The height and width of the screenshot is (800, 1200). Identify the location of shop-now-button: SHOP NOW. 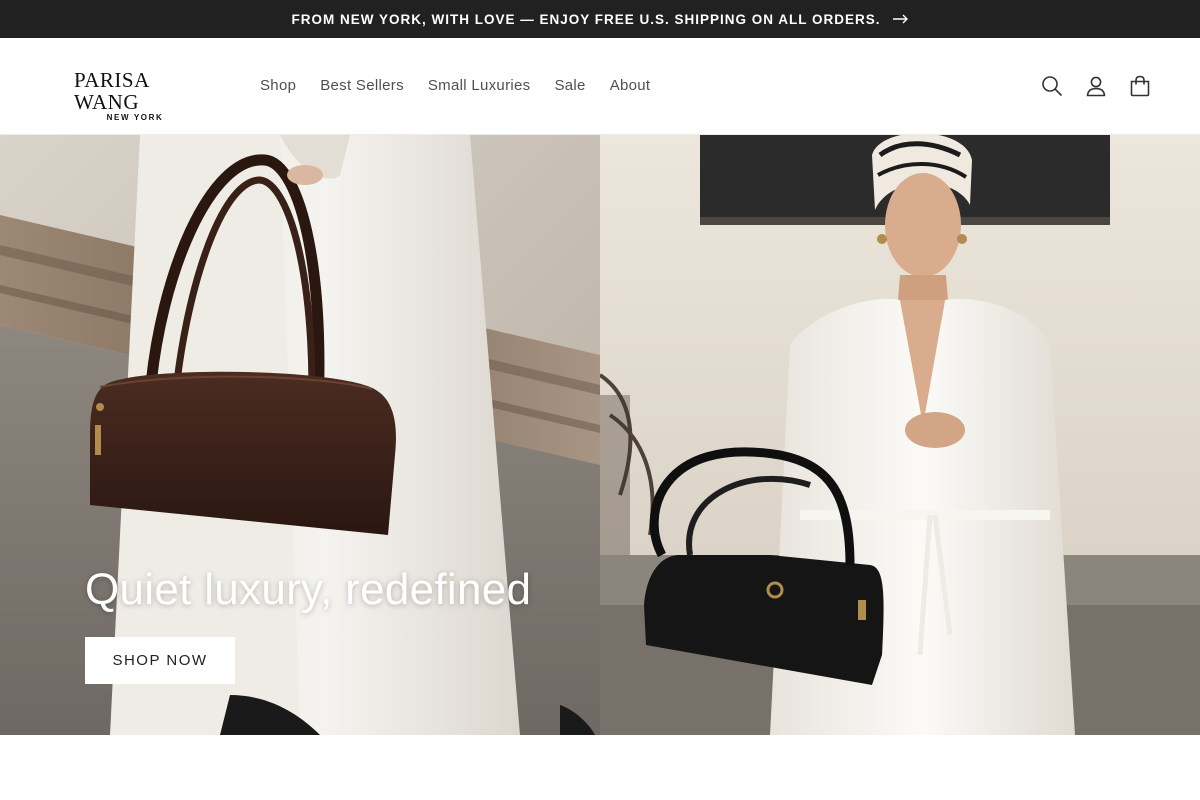
(160, 660).